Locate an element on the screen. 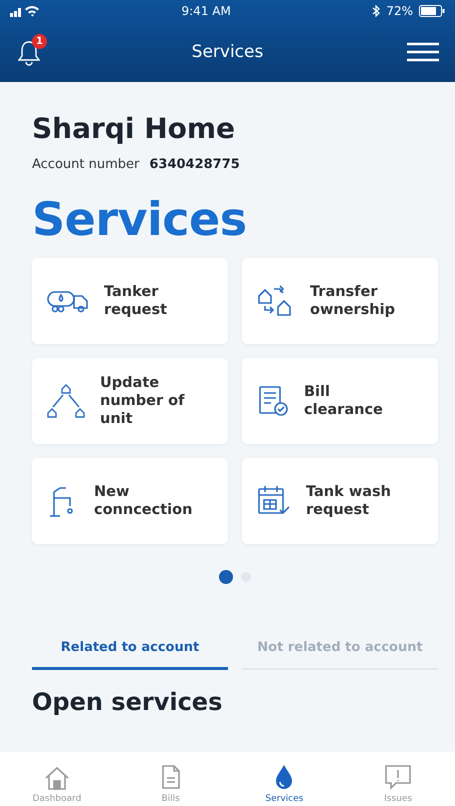 The image size is (455, 806). speech-alert-icon is located at coordinates (398, 777).